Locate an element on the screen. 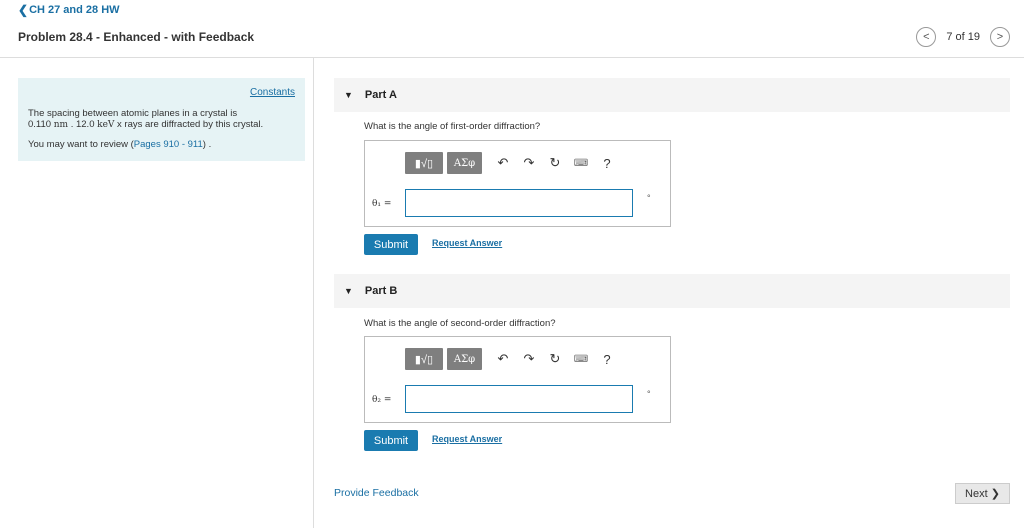 The width and height of the screenshot is (1024, 528). part-b-label: Part B is located at coordinates (381, 291).